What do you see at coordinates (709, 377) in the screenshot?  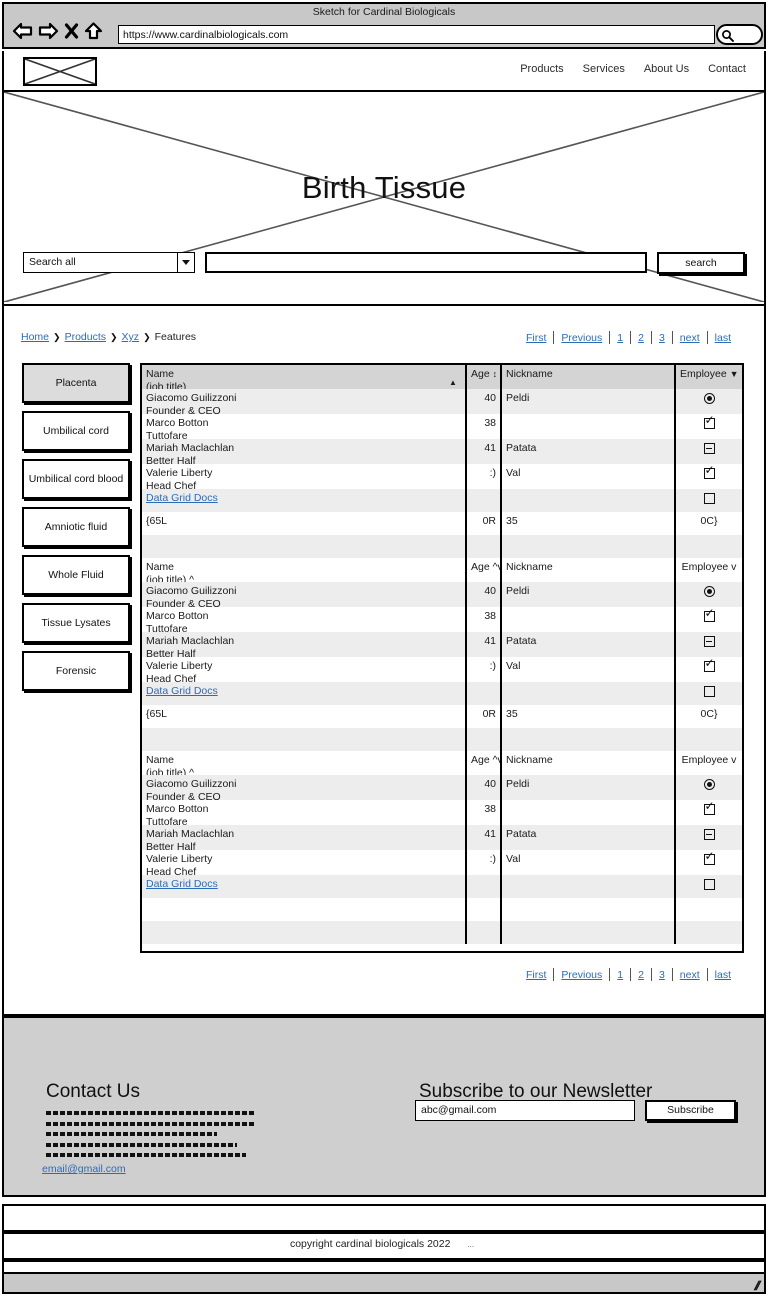 I see `grid-header-cell-employee: Employee ▼` at bounding box center [709, 377].